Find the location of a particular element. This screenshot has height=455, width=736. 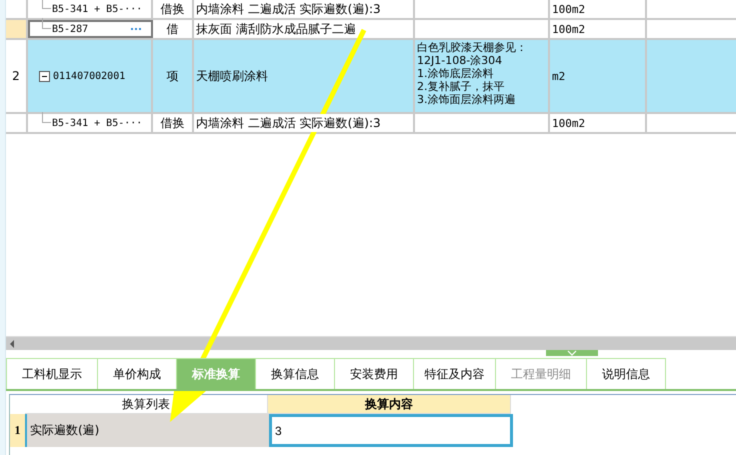

item-code: B5-287 is located at coordinates (70, 29).